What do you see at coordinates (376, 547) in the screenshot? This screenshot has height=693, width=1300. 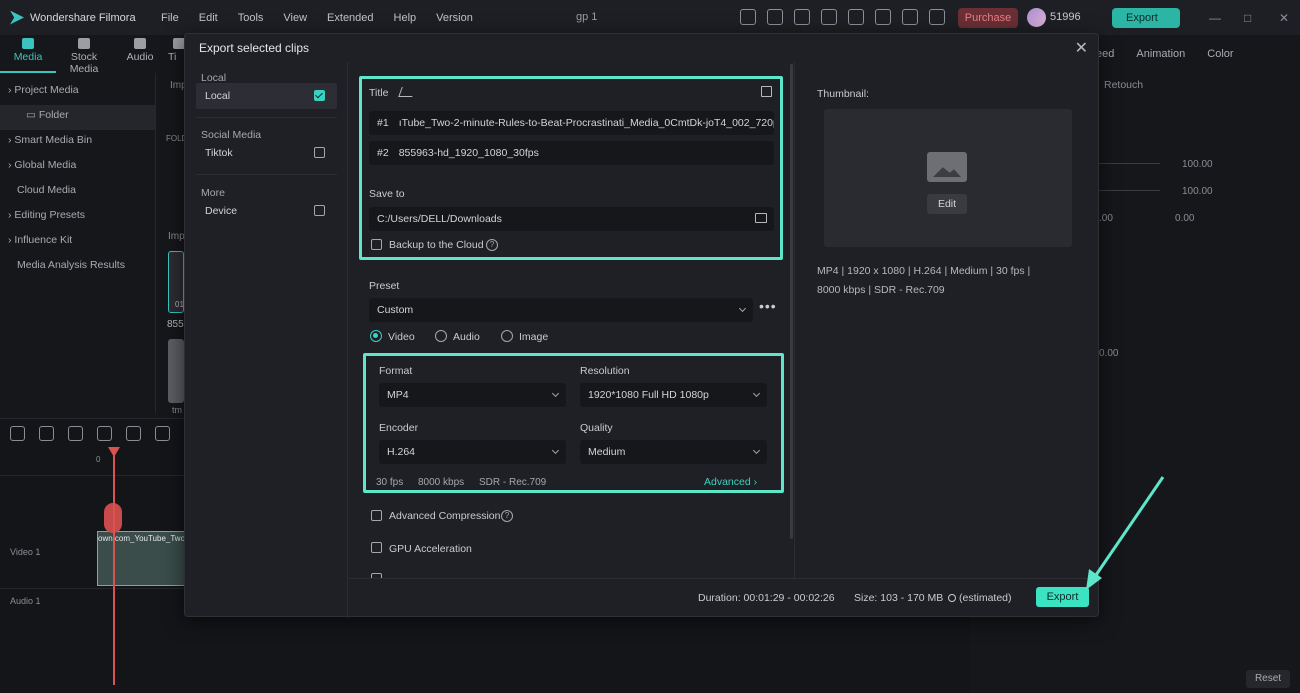 I see `gpu-acceleration-checkbox` at bounding box center [376, 547].